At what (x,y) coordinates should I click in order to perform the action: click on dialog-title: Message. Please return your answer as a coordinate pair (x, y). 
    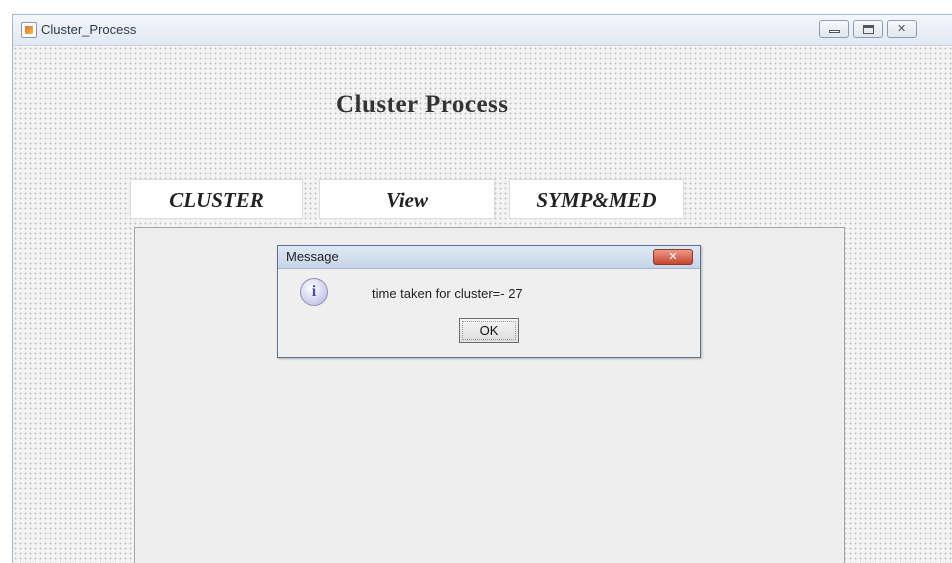
    Looking at the image, I should click on (312, 256).